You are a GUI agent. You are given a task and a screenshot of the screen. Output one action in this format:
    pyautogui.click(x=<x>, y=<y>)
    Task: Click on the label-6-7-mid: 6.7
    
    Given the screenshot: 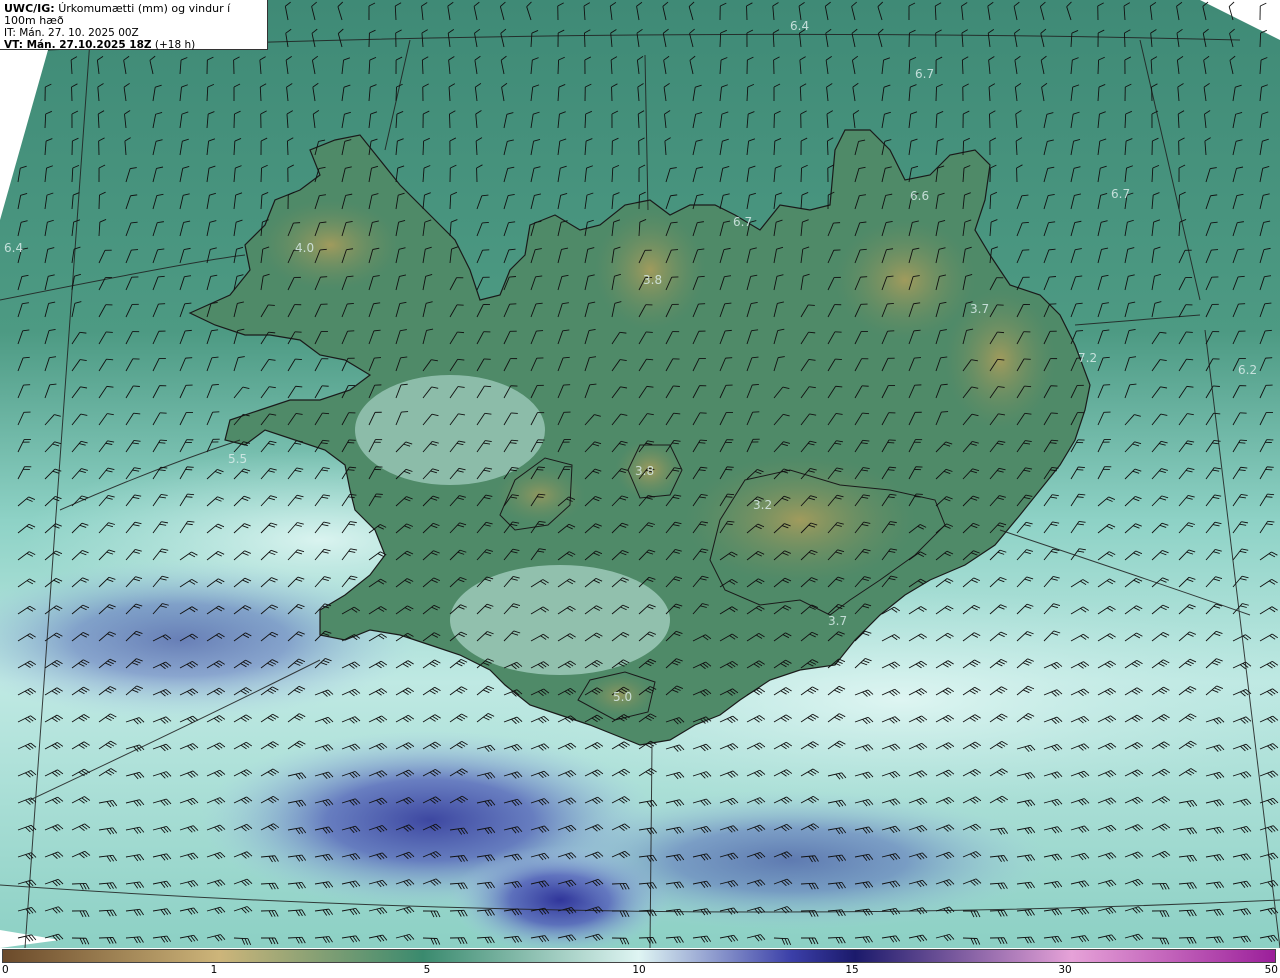 What is the action you would take?
    pyautogui.click(x=742, y=222)
    